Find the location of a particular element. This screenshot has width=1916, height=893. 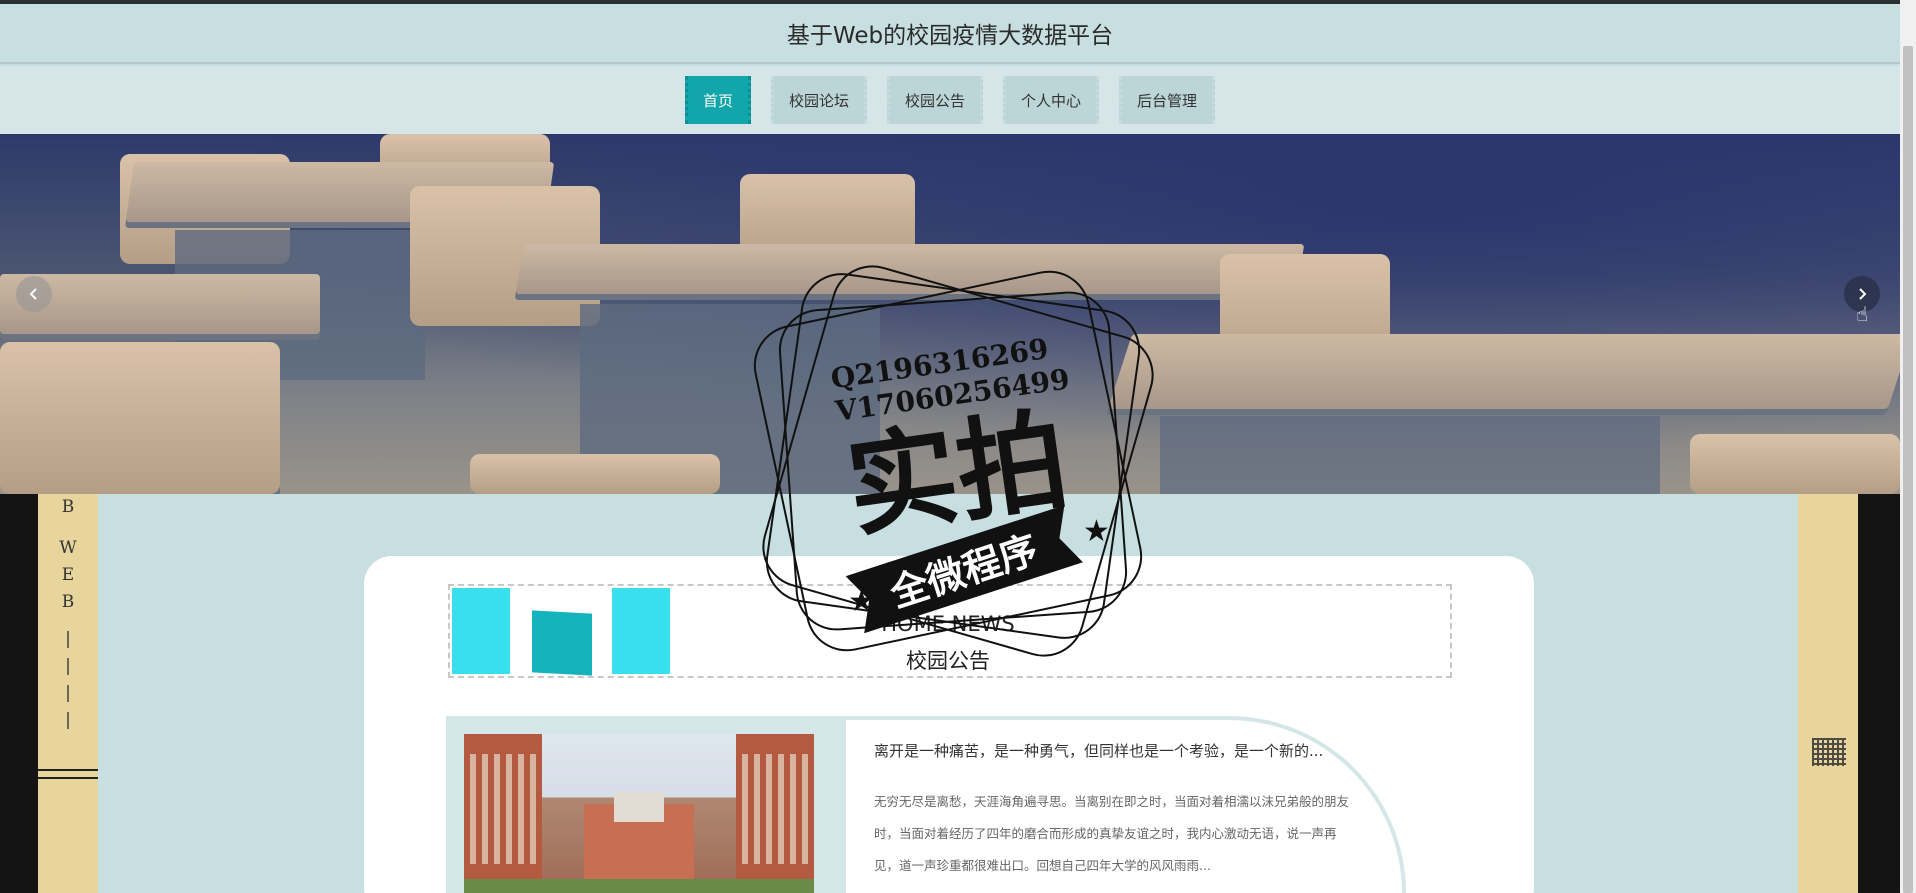

mouse-cursor-icon: ☝ is located at coordinates (1862, 315).